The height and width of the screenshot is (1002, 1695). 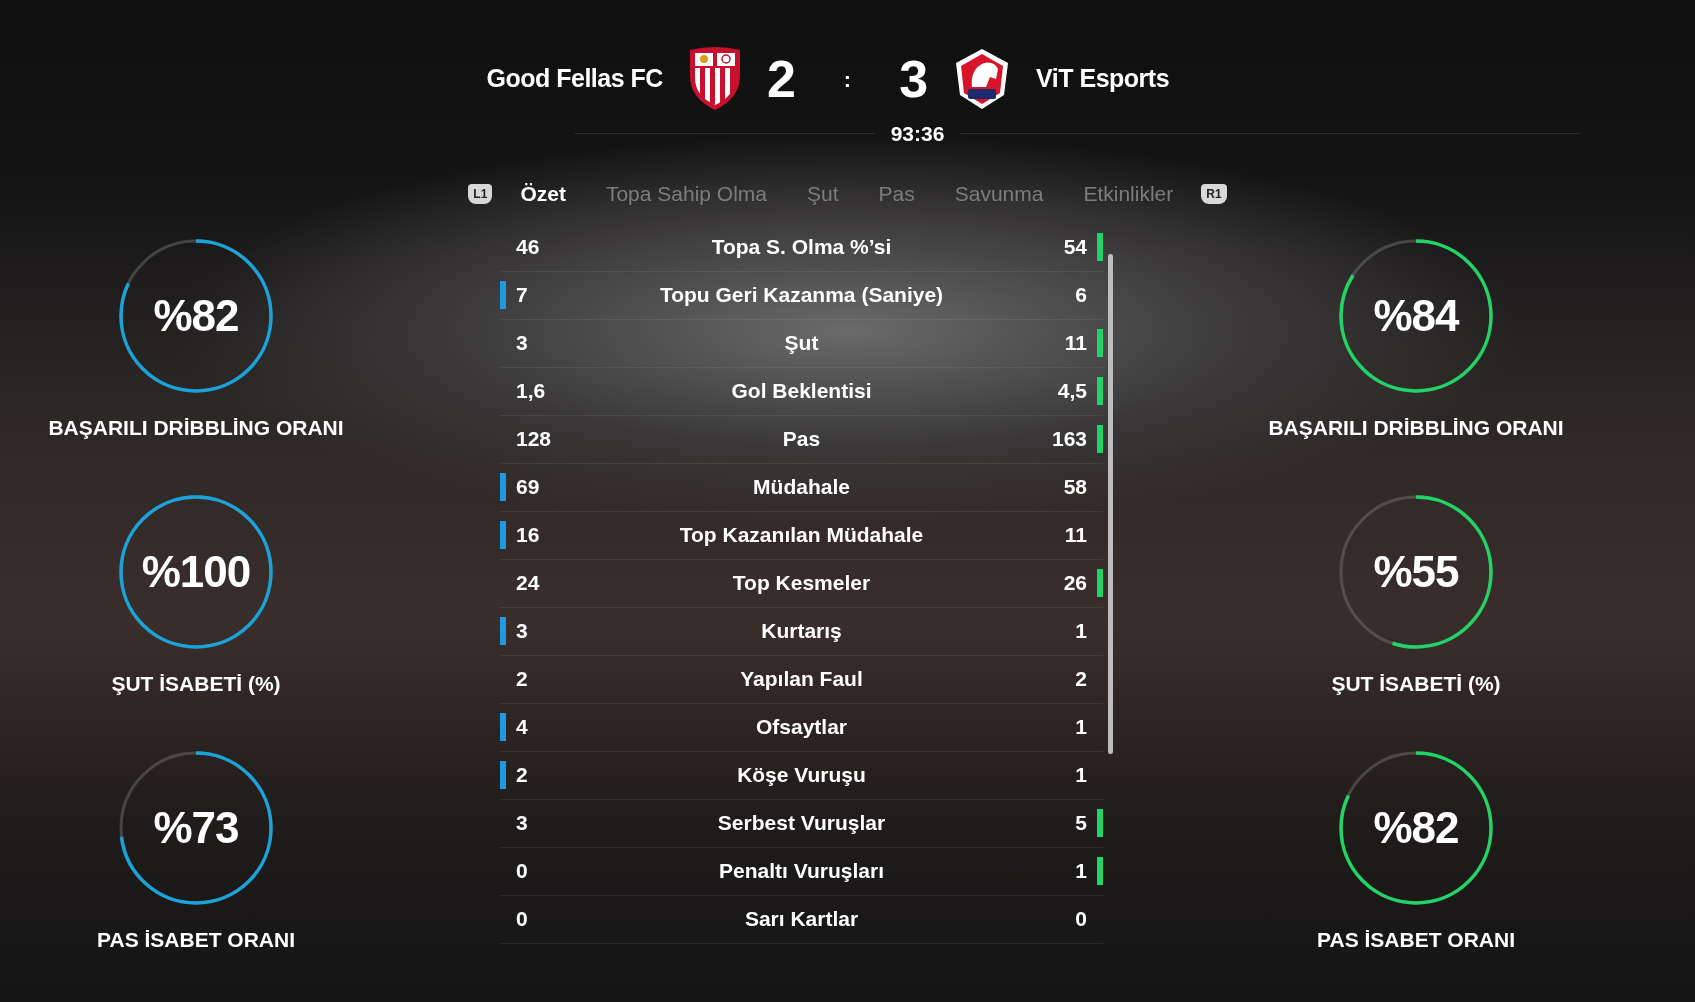 I want to click on stat-name: Sarı Kartlar, so click(x=801, y=919).